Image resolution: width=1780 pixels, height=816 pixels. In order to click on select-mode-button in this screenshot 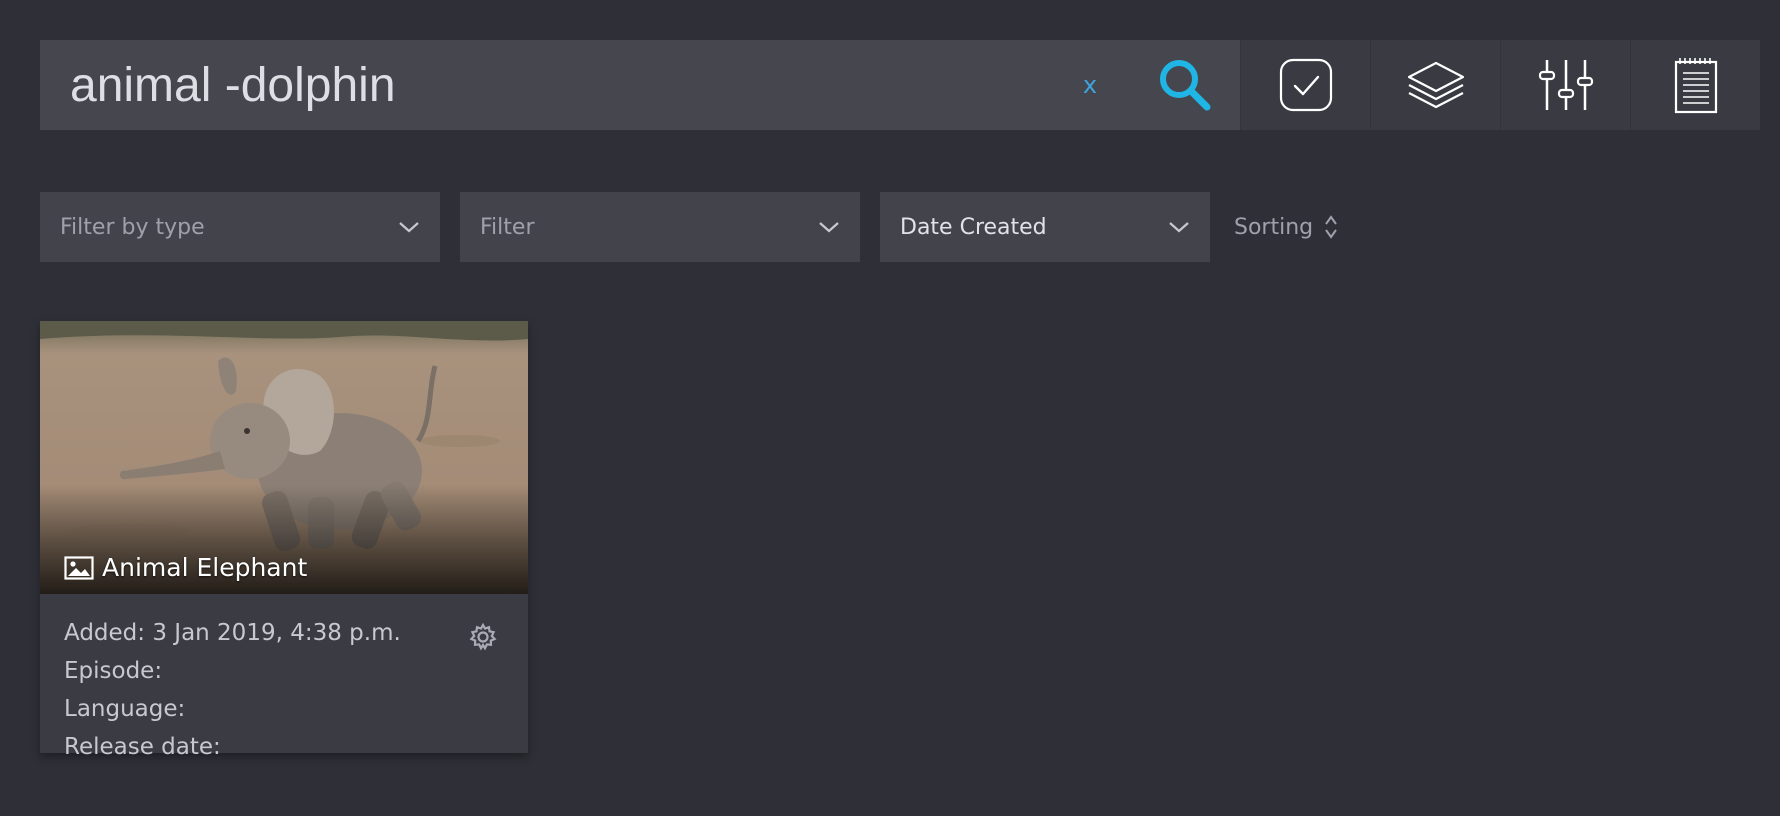, I will do `click(1305, 85)`.